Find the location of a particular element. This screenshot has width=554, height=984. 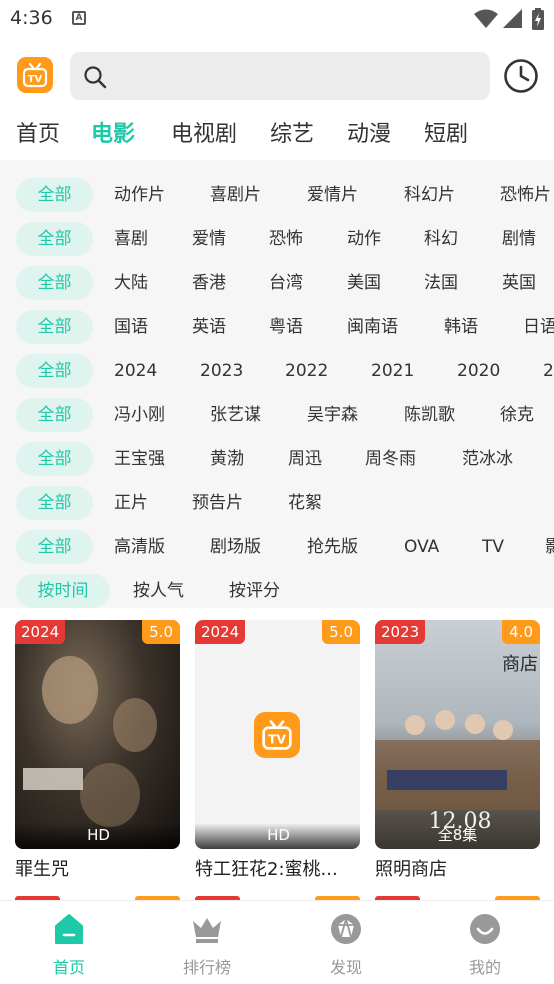

filter-chip: 抢先版 is located at coordinates (332, 547).